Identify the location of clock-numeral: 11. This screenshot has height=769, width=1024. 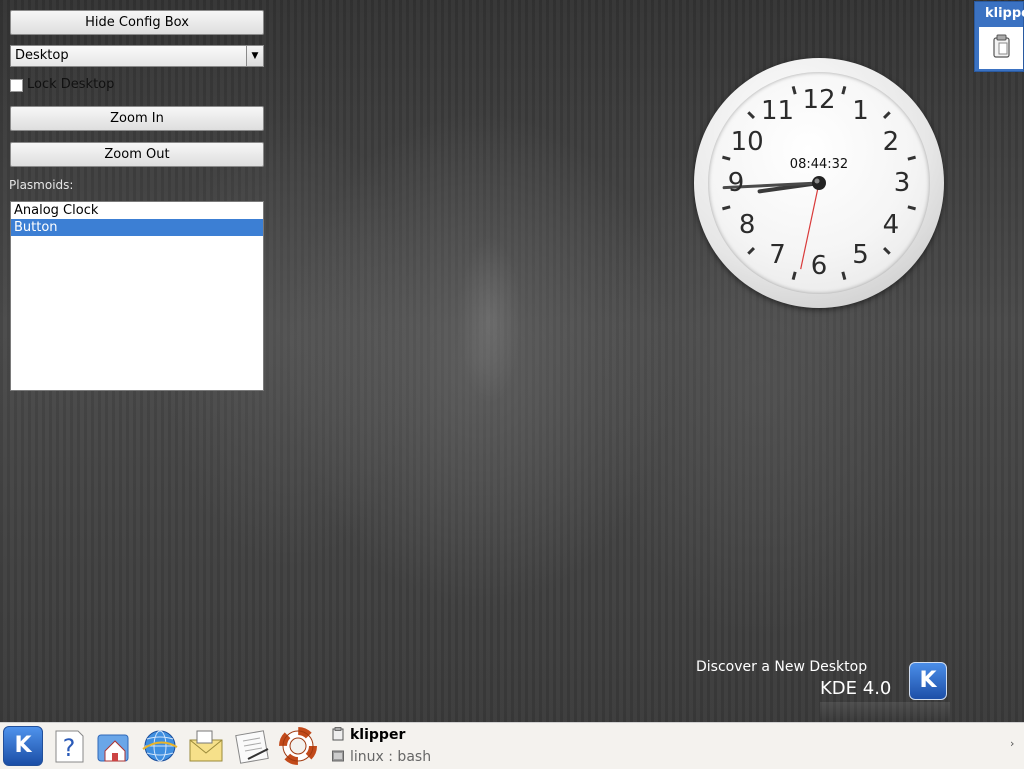
(777, 111).